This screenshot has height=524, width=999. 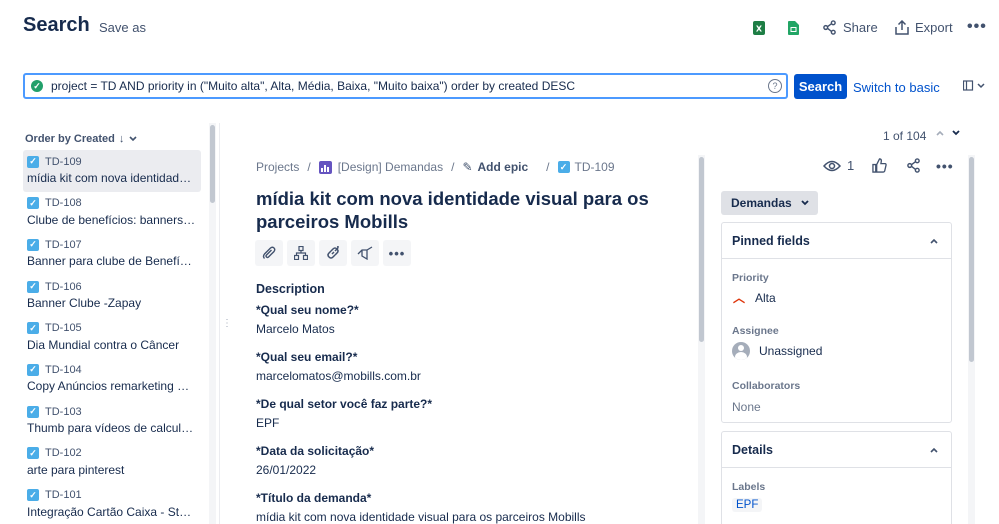 What do you see at coordinates (63, 286) in the screenshot?
I see `issue-key: TD-106` at bounding box center [63, 286].